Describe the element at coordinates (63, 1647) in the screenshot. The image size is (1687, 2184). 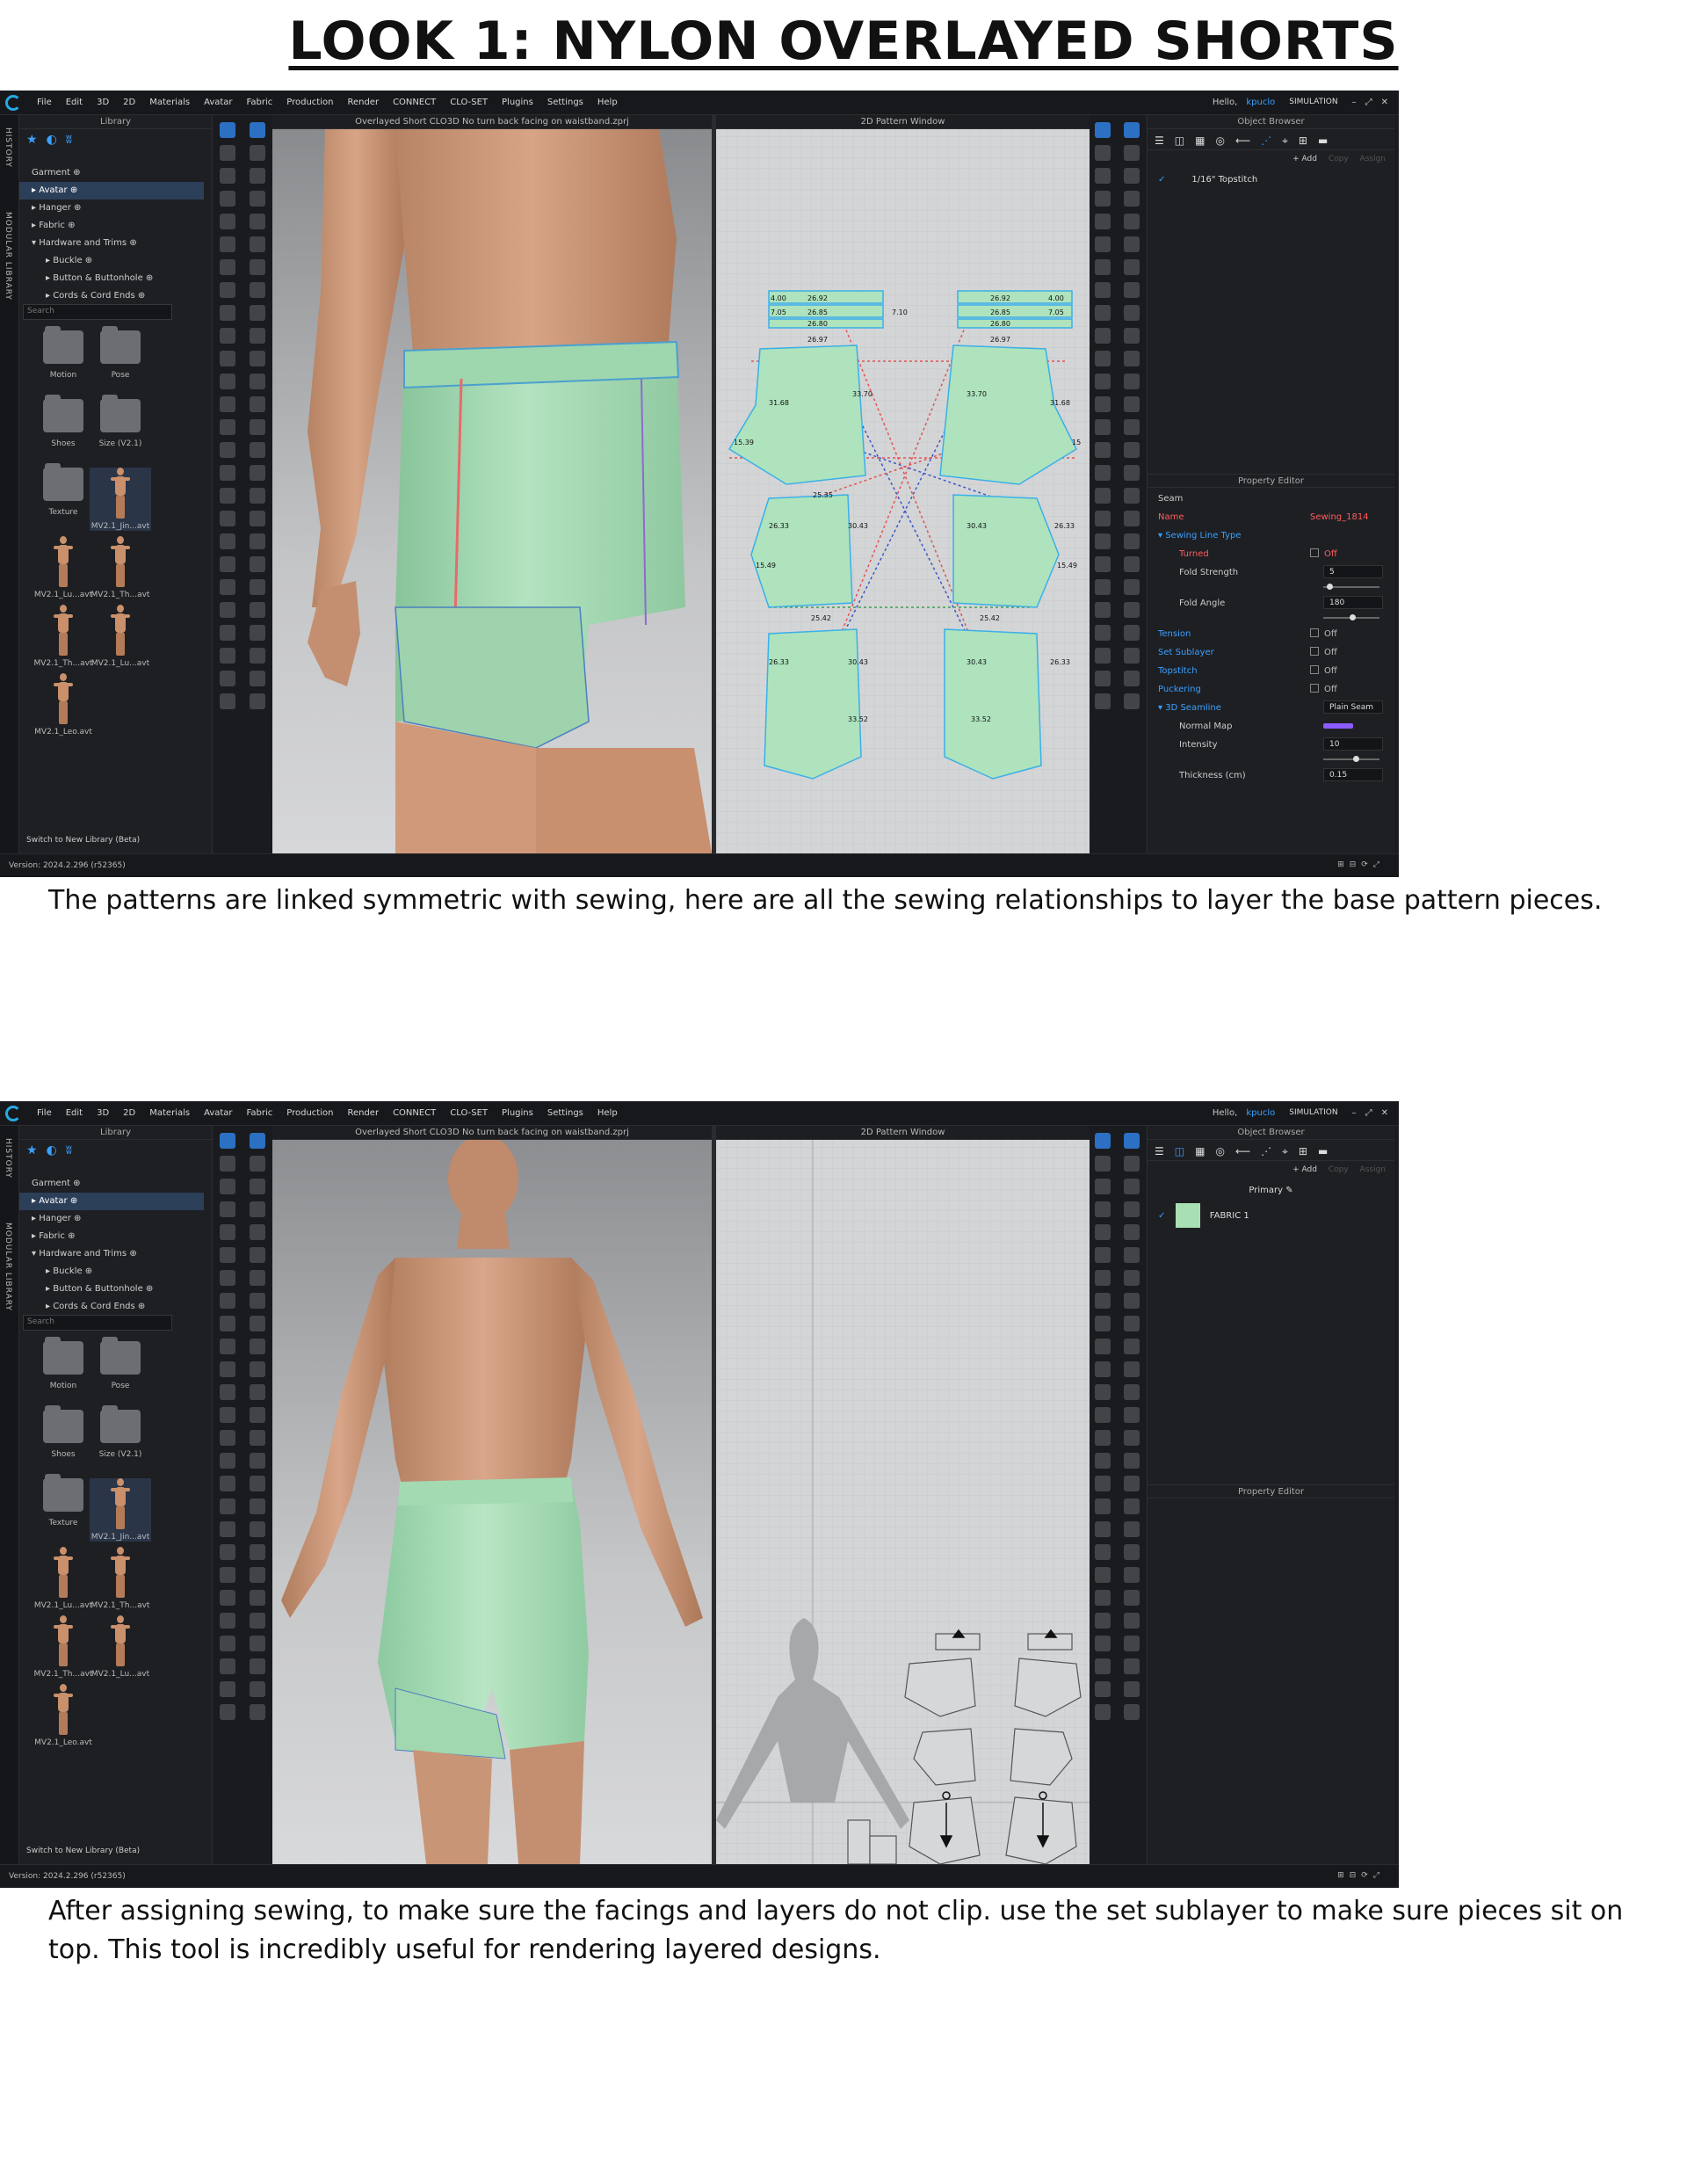
I see `library-avatar-item: MV2.1_Th...avt` at that location.